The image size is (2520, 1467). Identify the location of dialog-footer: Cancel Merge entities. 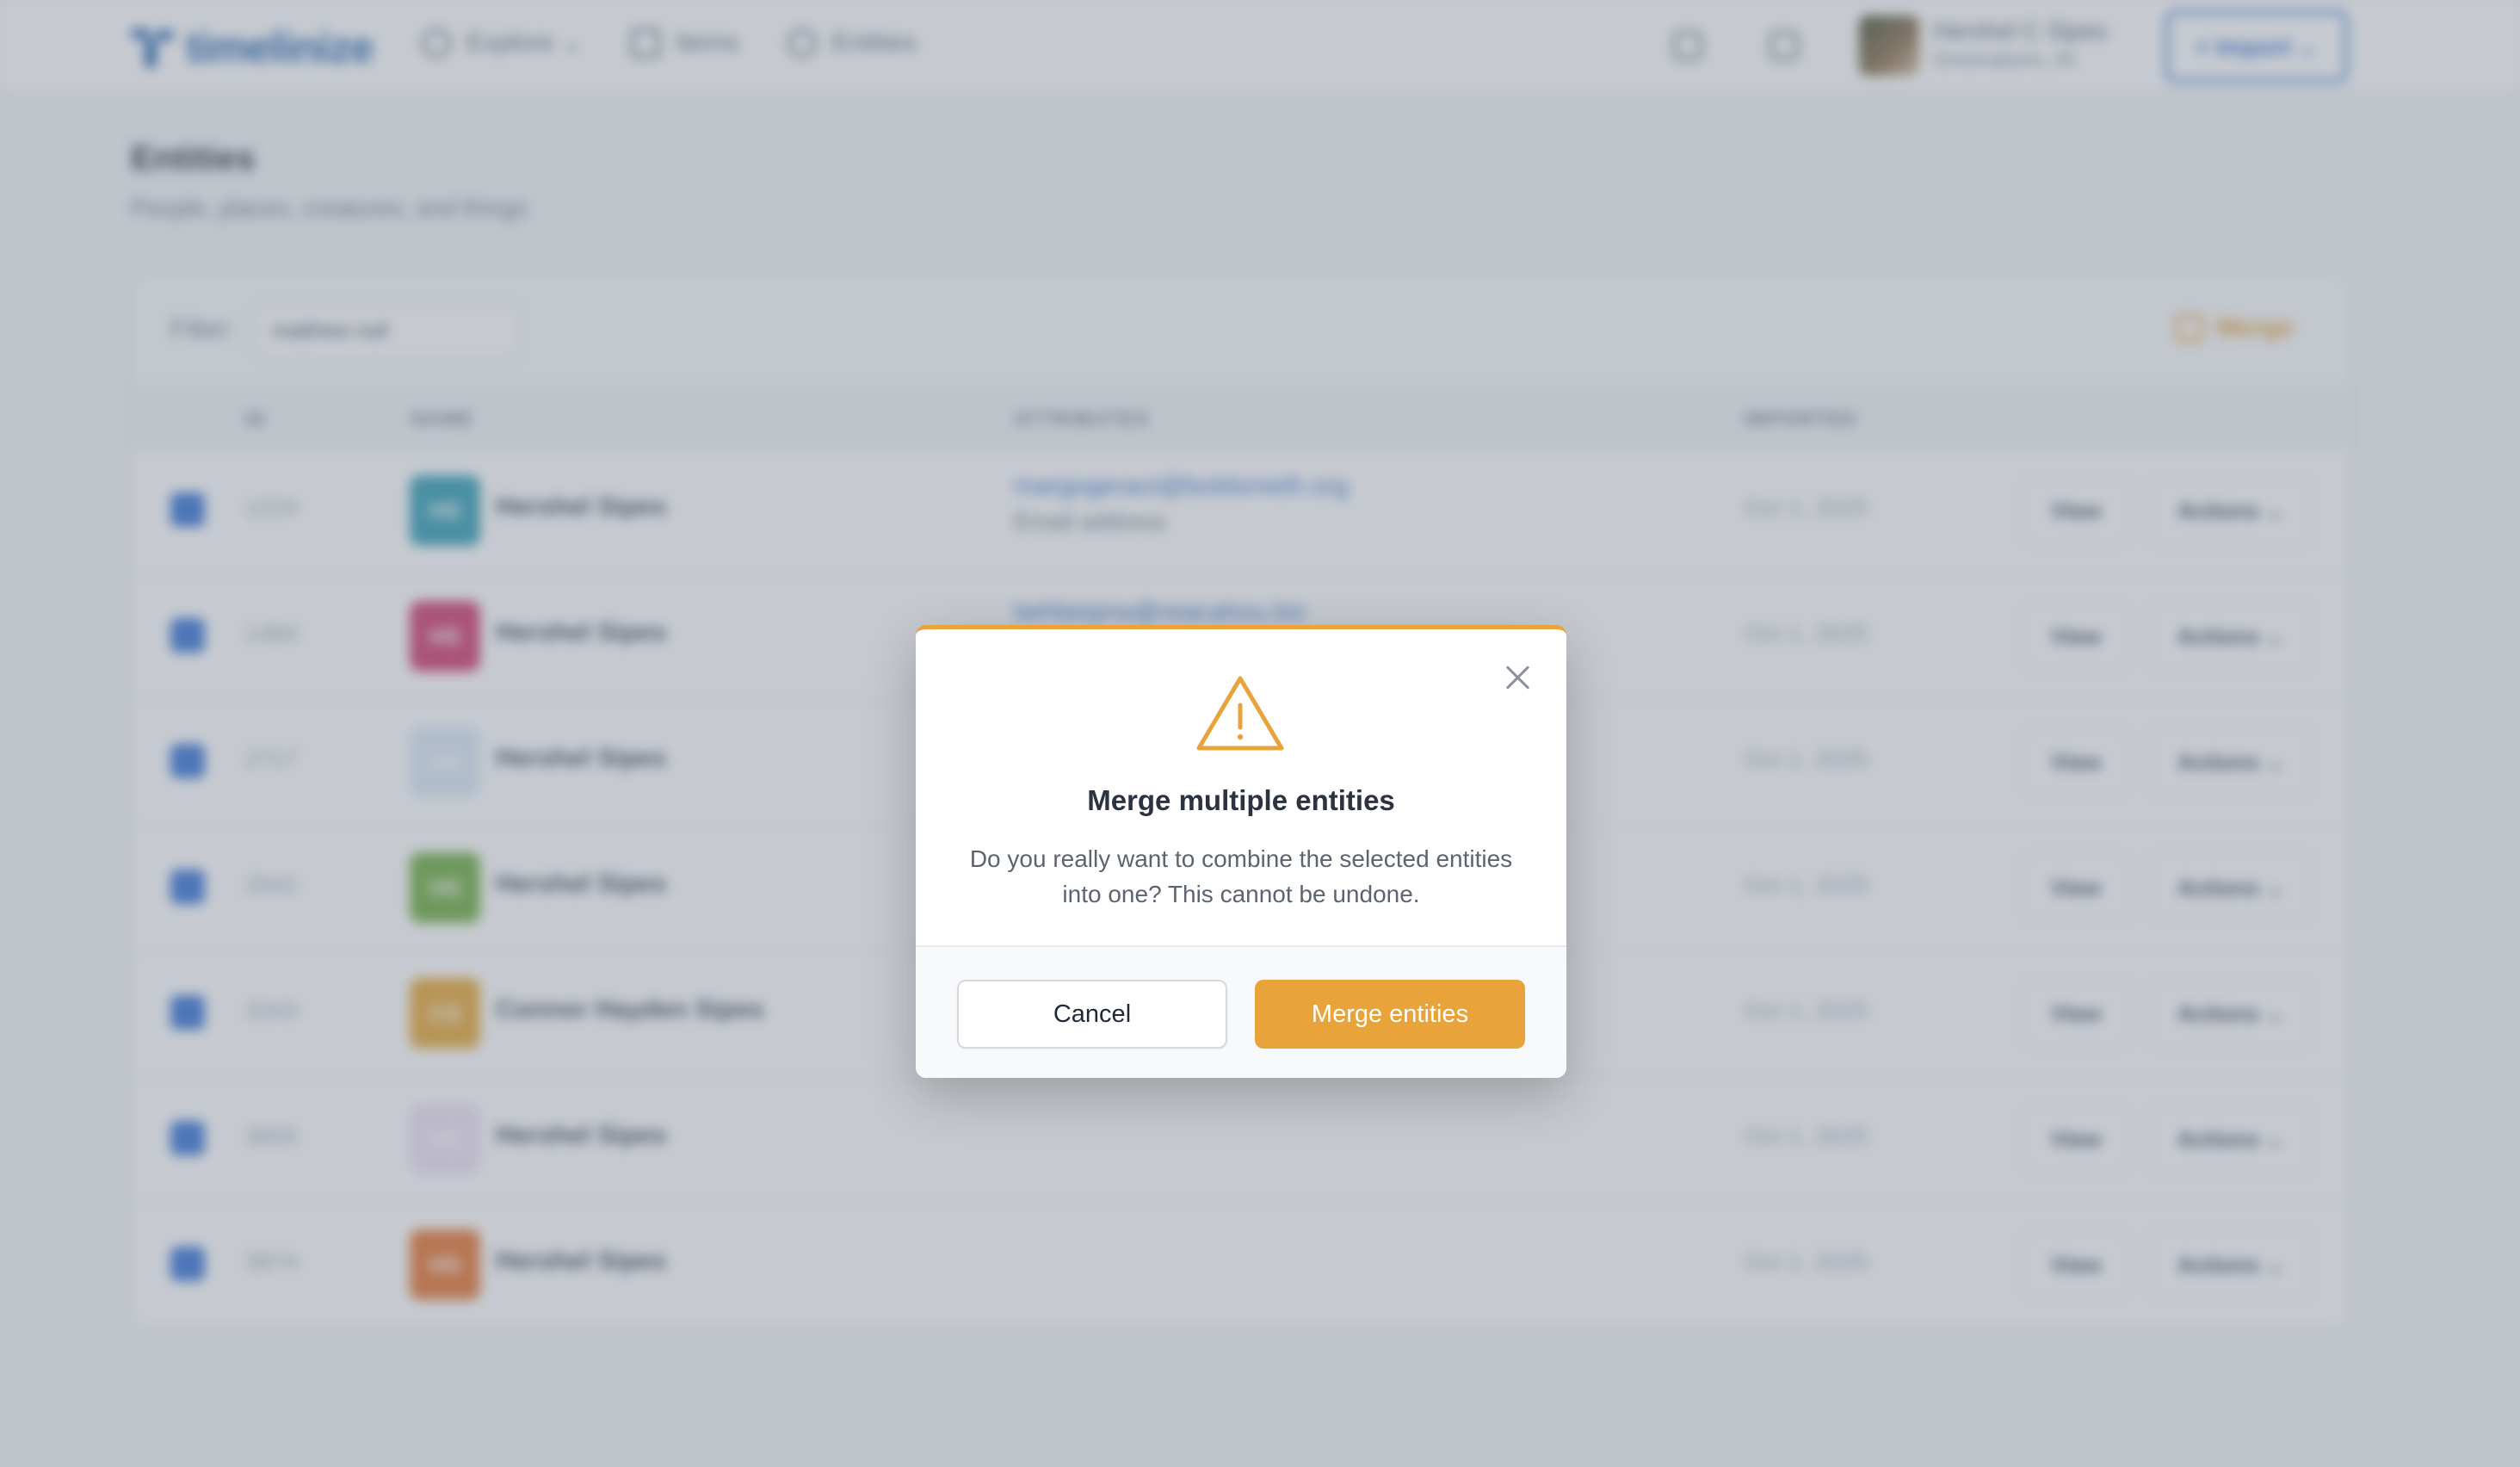
(1241, 1012).